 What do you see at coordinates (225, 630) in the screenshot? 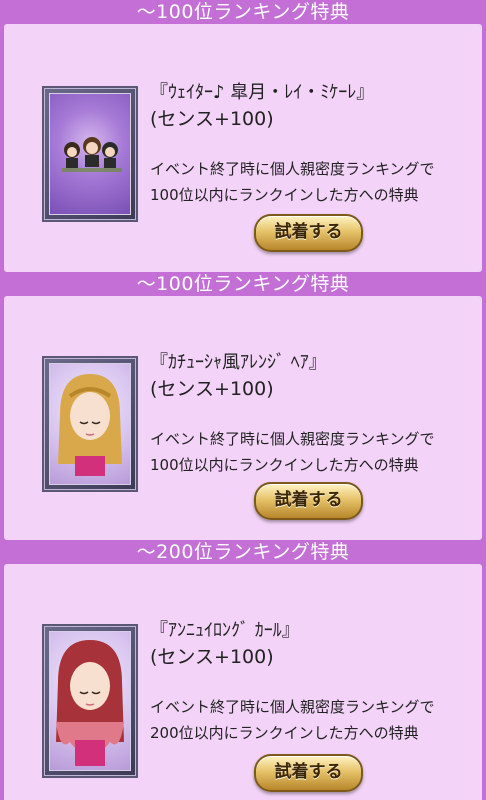
I see `item-title: 『ｱﾝﾆｭｲﾛﾝｸﾞ ｶｰﾙ』` at bounding box center [225, 630].